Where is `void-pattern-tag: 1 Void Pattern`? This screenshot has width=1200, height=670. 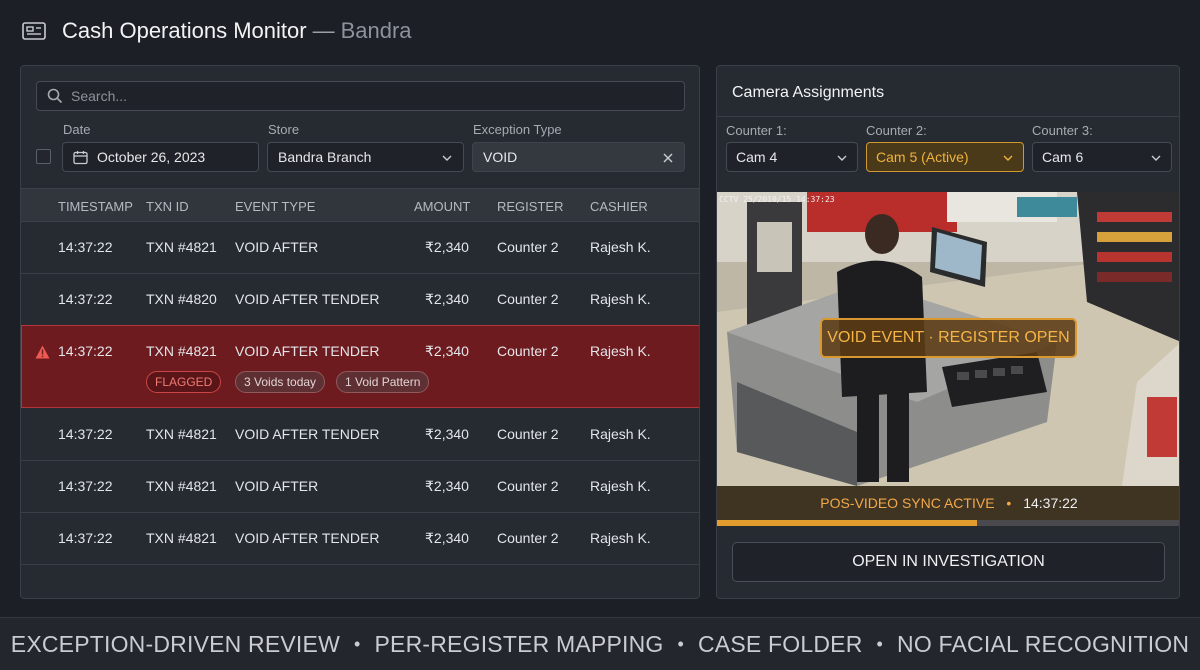 void-pattern-tag: 1 Void Pattern is located at coordinates (383, 382).